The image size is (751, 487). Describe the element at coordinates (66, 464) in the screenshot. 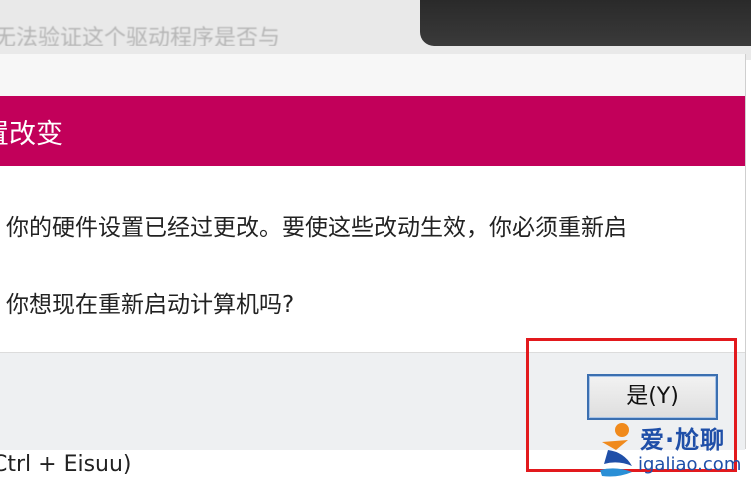

I see `background-shortcut-text: Ctrl + Eisuu)` at that location.